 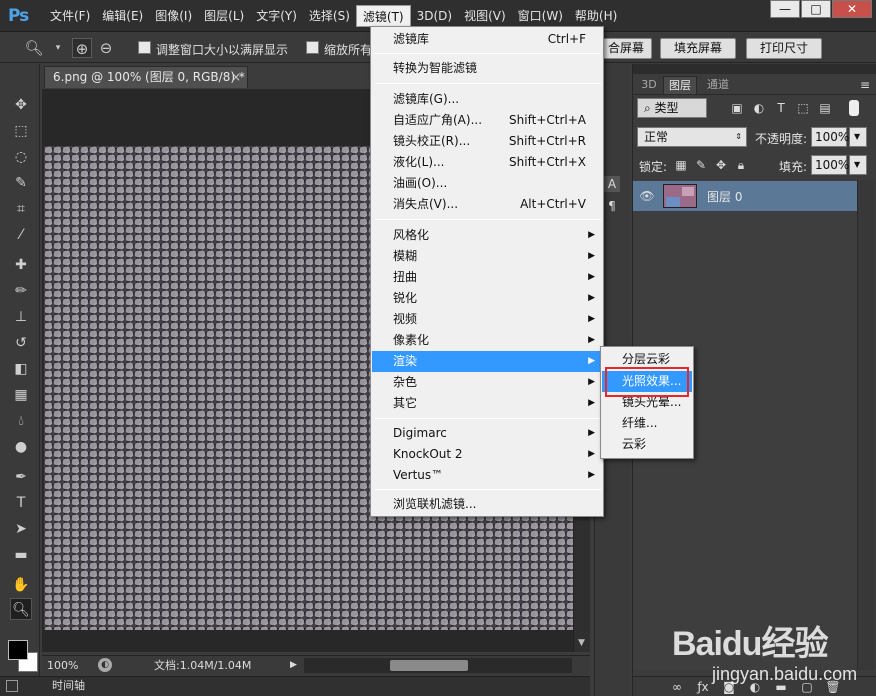 What do you see at coordinates (21, 157) in the screenshot?
I see `lasso-tool-icon: ◌` at bounding box center [21, 157].